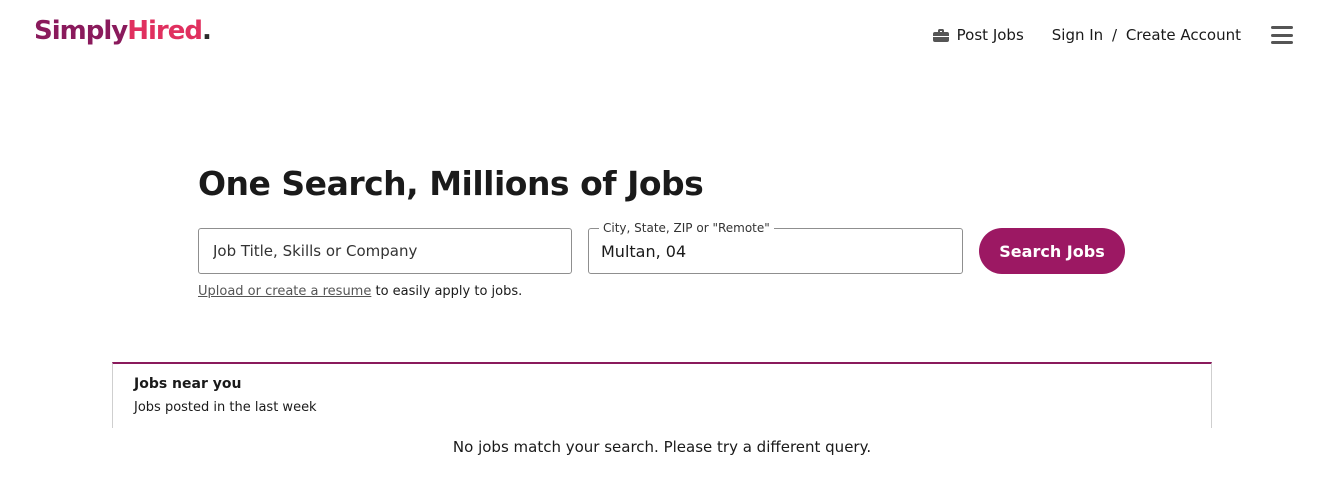 This screenshot has height=501, width=1321. I want to click on page-title: One Search, Millions of Jobs, so click(451, 183).